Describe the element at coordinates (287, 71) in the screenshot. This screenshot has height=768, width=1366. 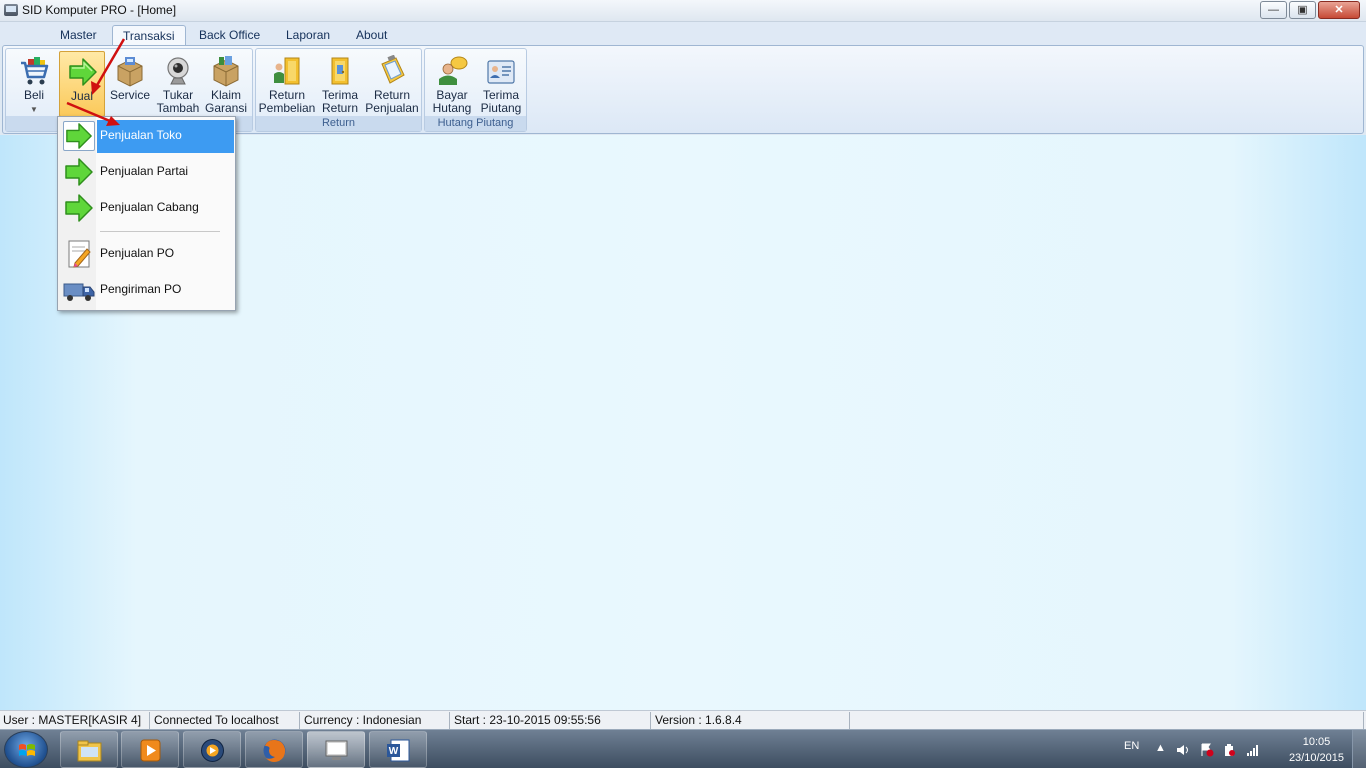
I see `door-people-icon` at that location.